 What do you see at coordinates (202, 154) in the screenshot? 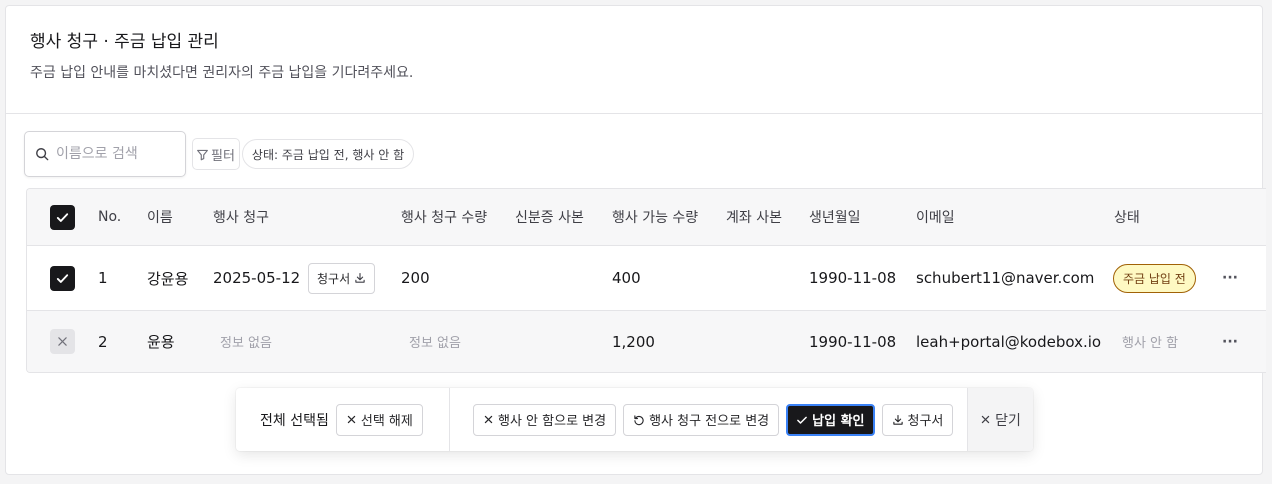
I see `filter-icon` at bounding box center [202, 154].